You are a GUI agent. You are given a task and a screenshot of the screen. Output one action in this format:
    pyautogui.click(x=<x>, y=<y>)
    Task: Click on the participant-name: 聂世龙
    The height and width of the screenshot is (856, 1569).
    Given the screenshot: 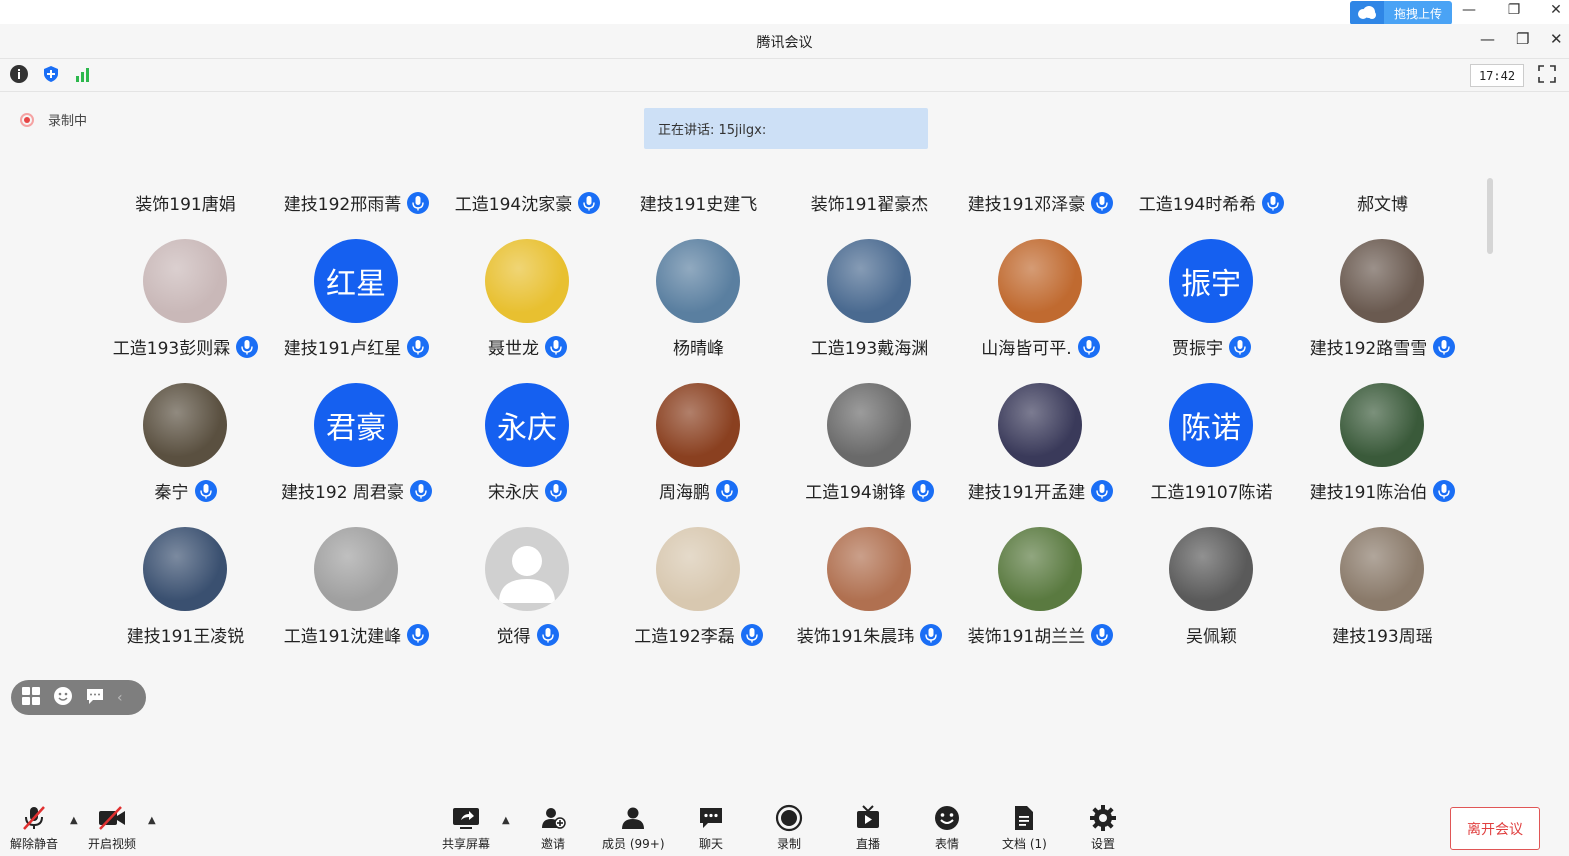 What is the action you would take?
    pyautogui.click(x=527, y=346)
    